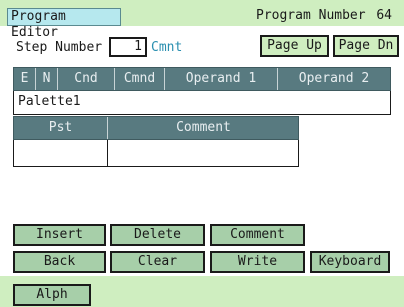 The height and width of the screenshot is (307, 404). I want to click on position-table-header: Pst Comment, so click(156, 128).